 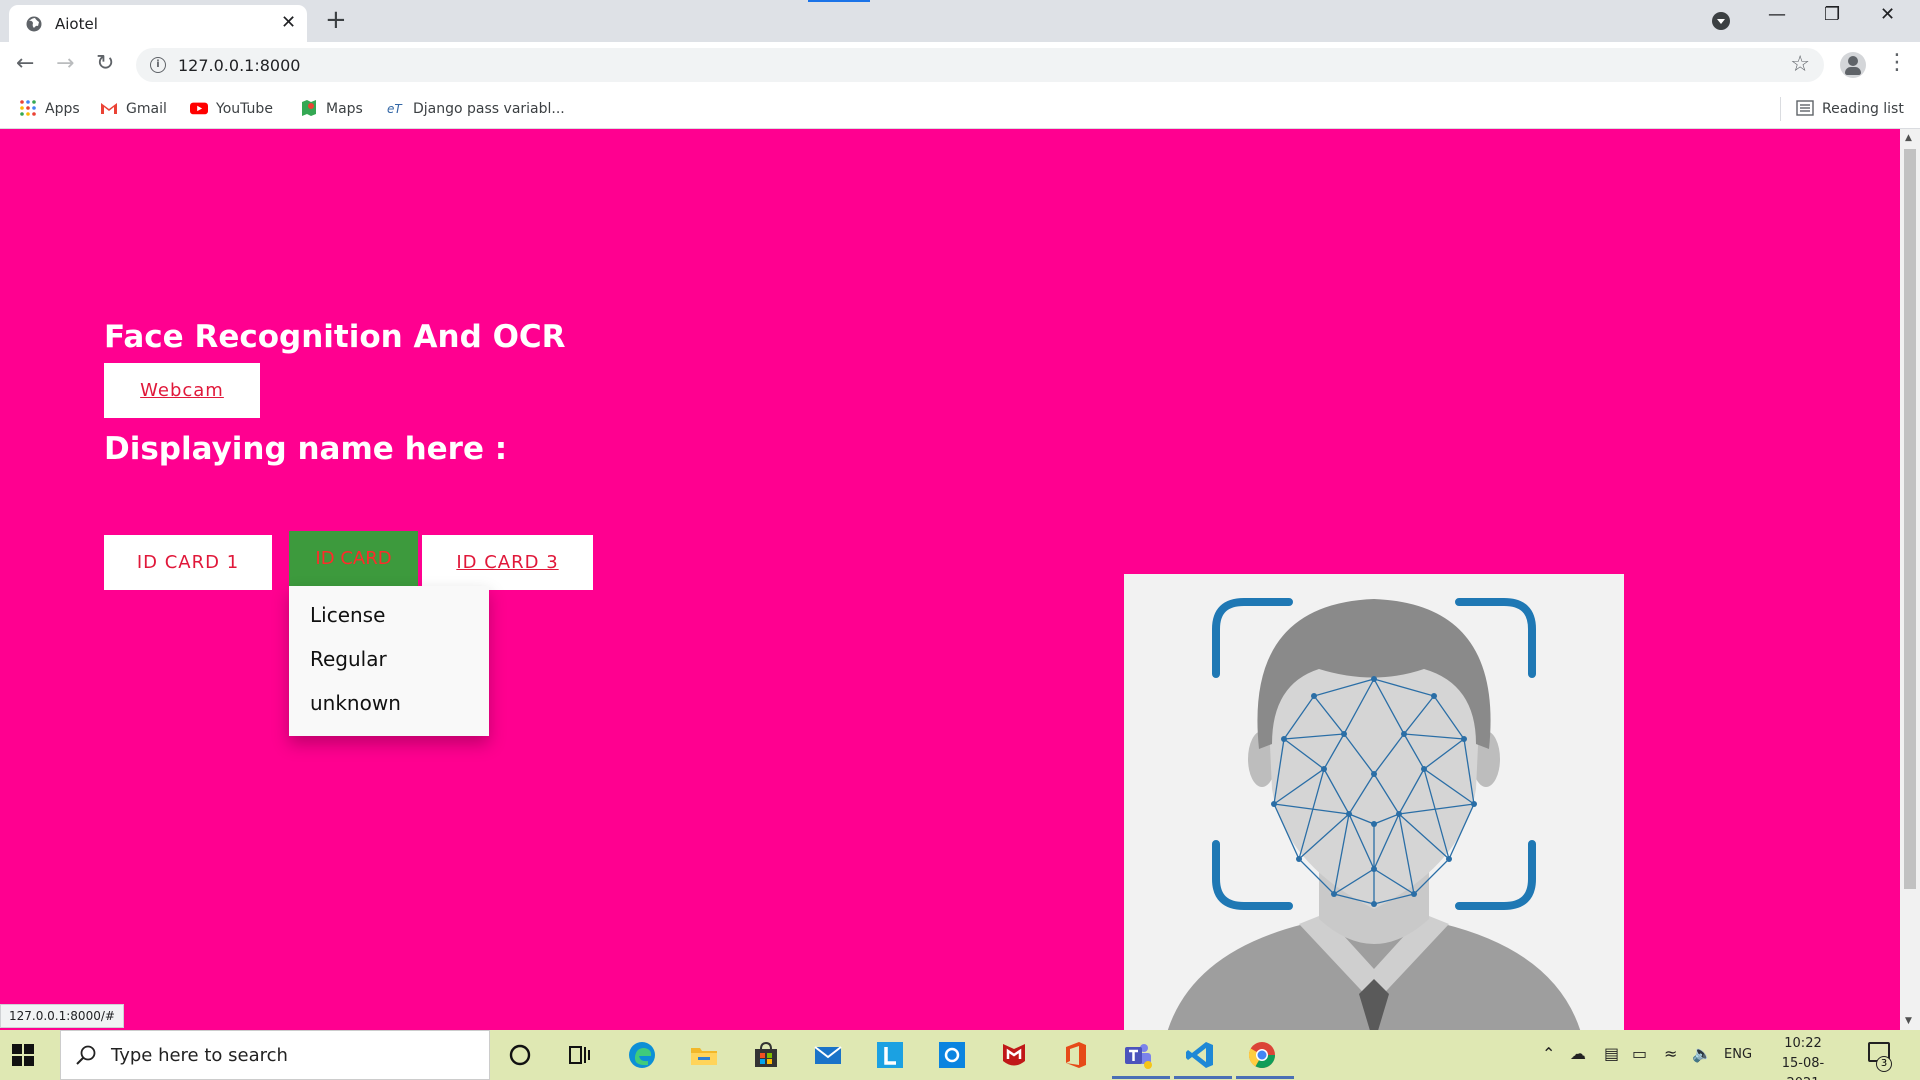 I want to click on vscode-active-indicator, so click(x=1203, y=1077).